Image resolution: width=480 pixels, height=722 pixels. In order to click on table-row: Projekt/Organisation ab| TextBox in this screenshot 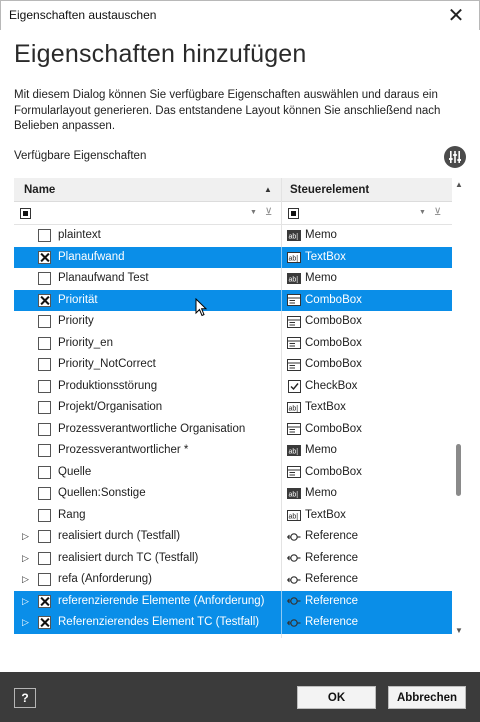, I will do `click(233, 408)`.